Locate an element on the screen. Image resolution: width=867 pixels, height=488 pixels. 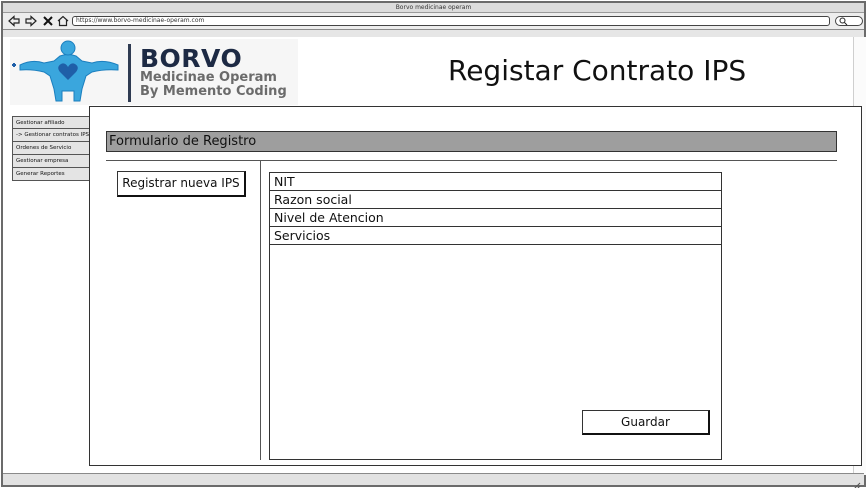
browser-toolbar: https://www.borvo-medicinae-operam.com is located at coordinates (433, 21).